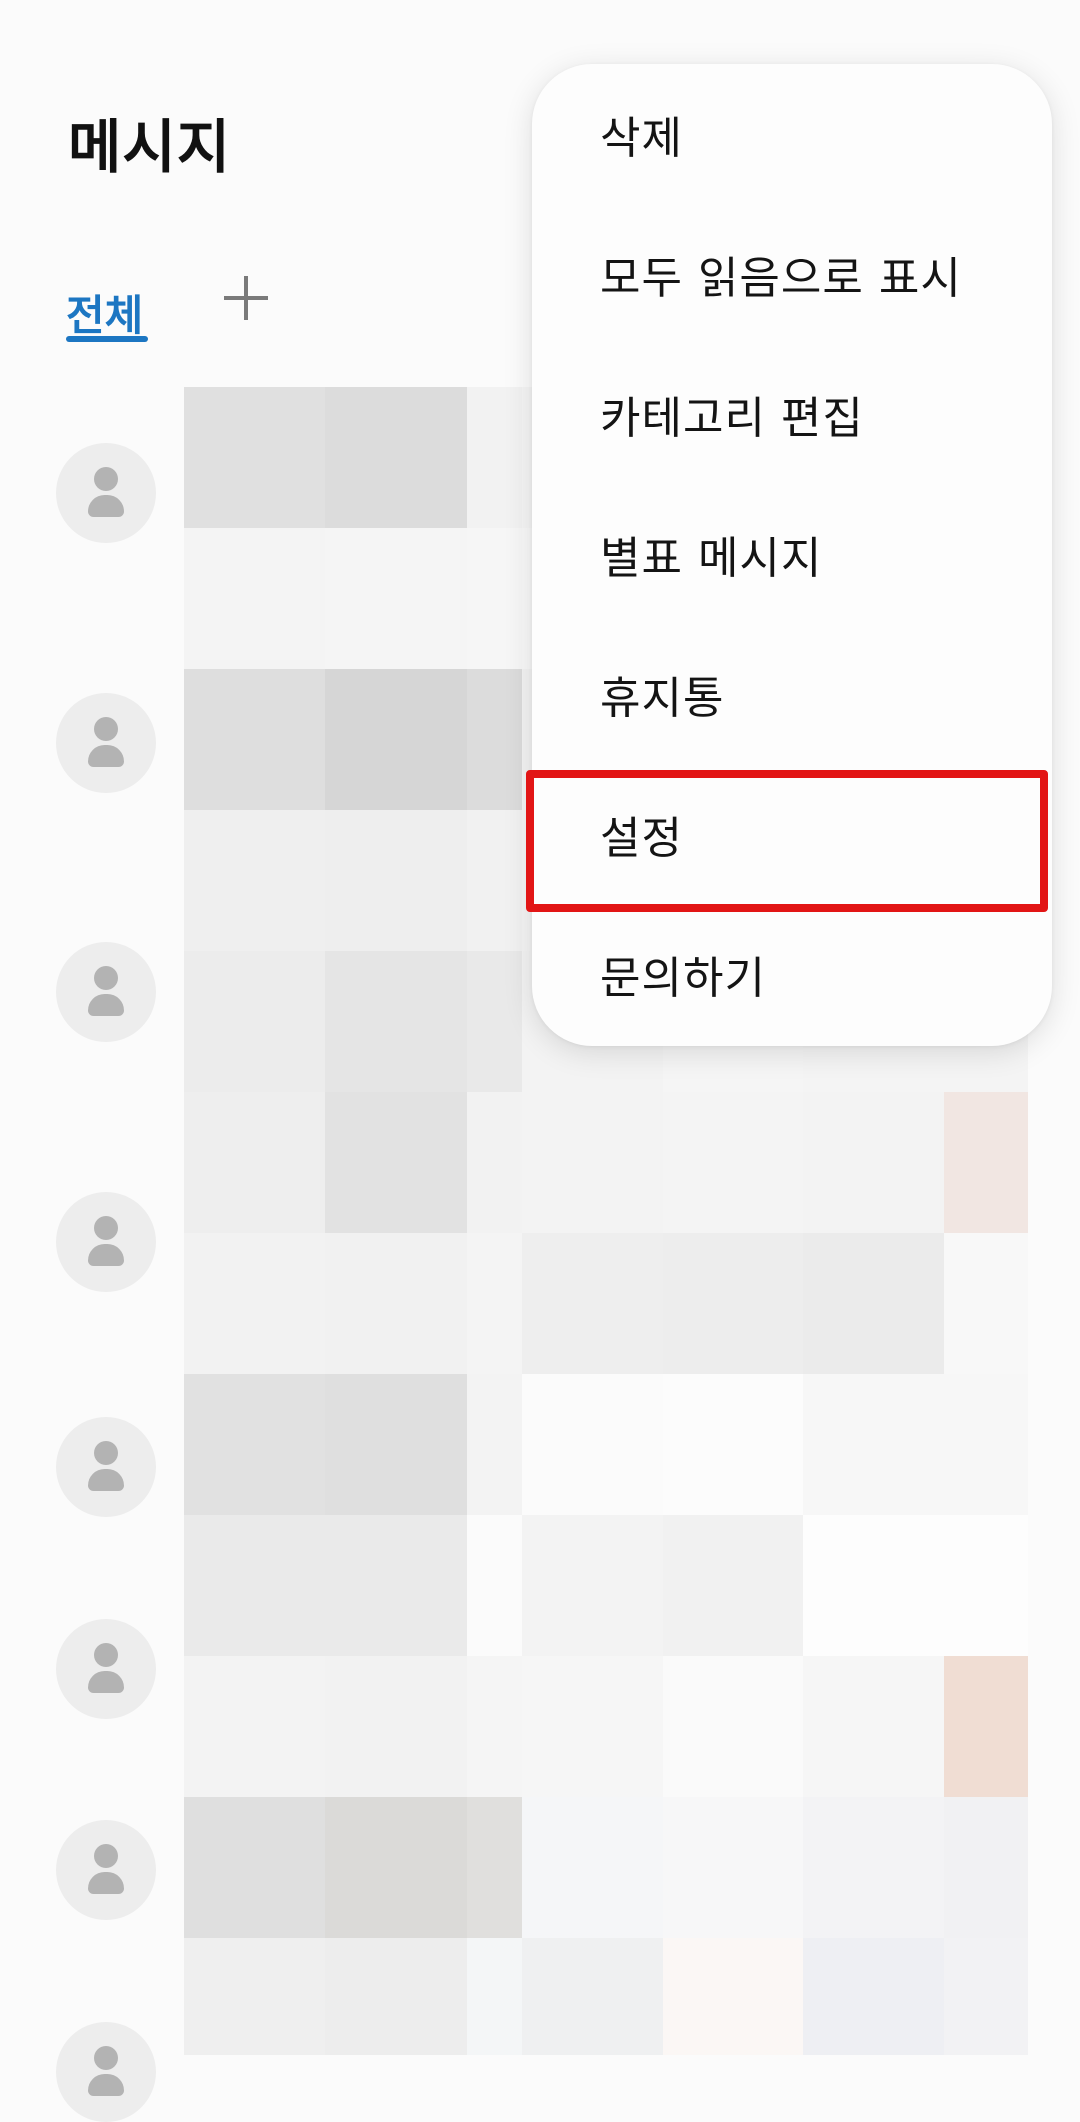 The height and width of the screenshot is (2122, 1080). I want to click on plus-icon, so click(246, 298).